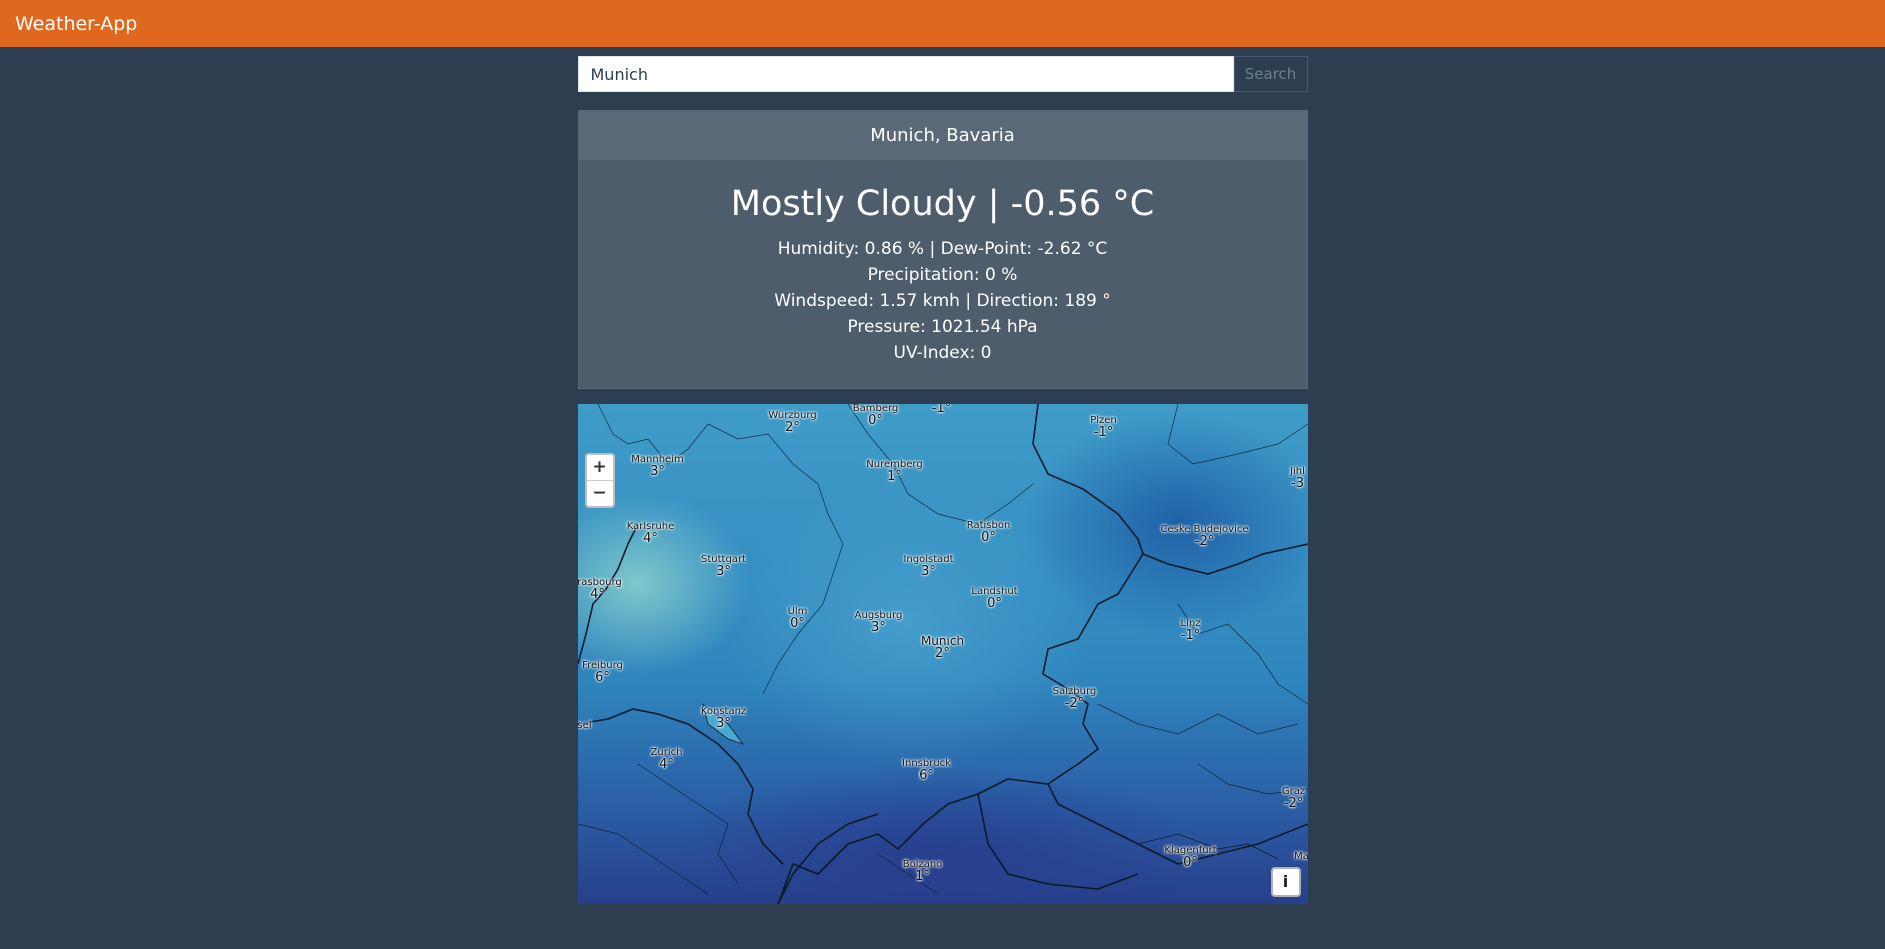 The height and width of the screenshot is (949, 1885). What do you see at coordinates (922, 871) in the screenshot?
I see `map-city-label: Bolzano 1°` at bounding box center [922, 871].